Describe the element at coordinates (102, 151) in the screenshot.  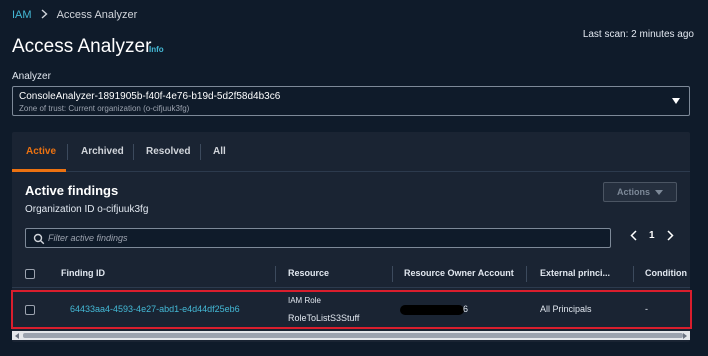
I see `tab-archived: Archived` at that location.